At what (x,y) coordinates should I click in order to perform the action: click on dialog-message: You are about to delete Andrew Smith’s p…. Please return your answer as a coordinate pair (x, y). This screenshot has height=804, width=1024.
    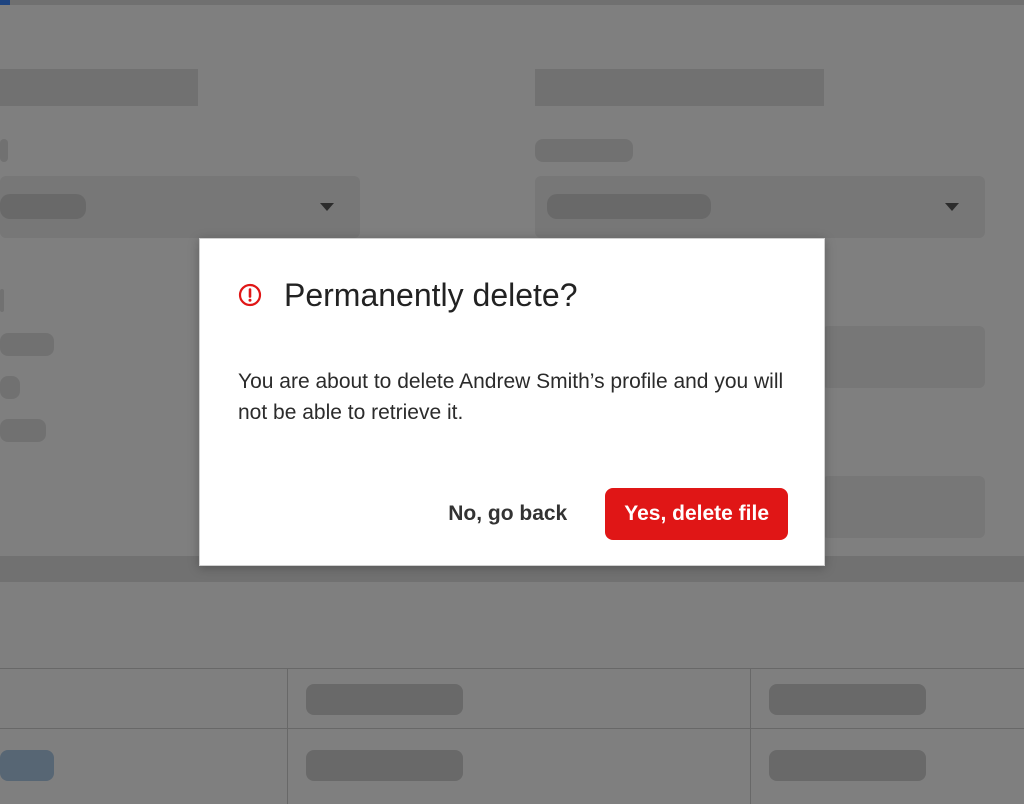
    Looking at the image, I should click on (511, 397).